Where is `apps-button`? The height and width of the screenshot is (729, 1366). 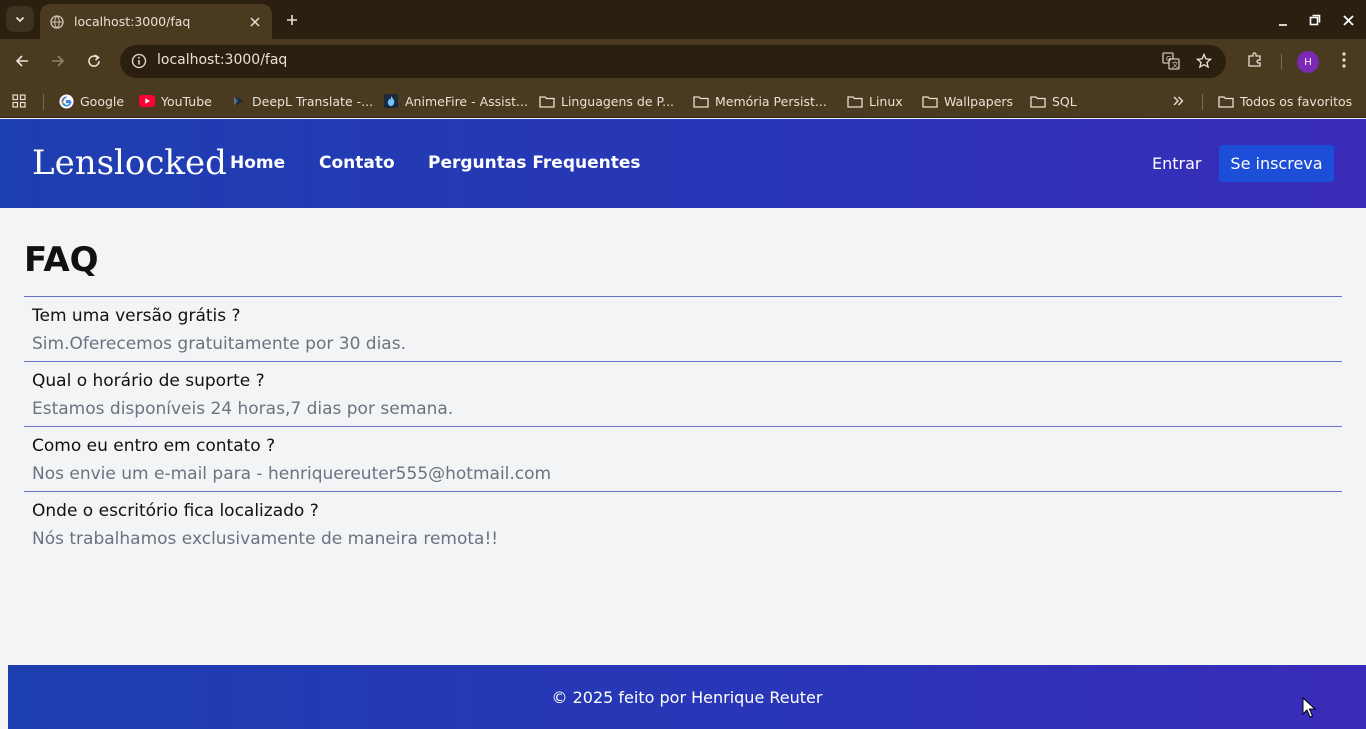 apps-button is located at coordinates (22, 101).